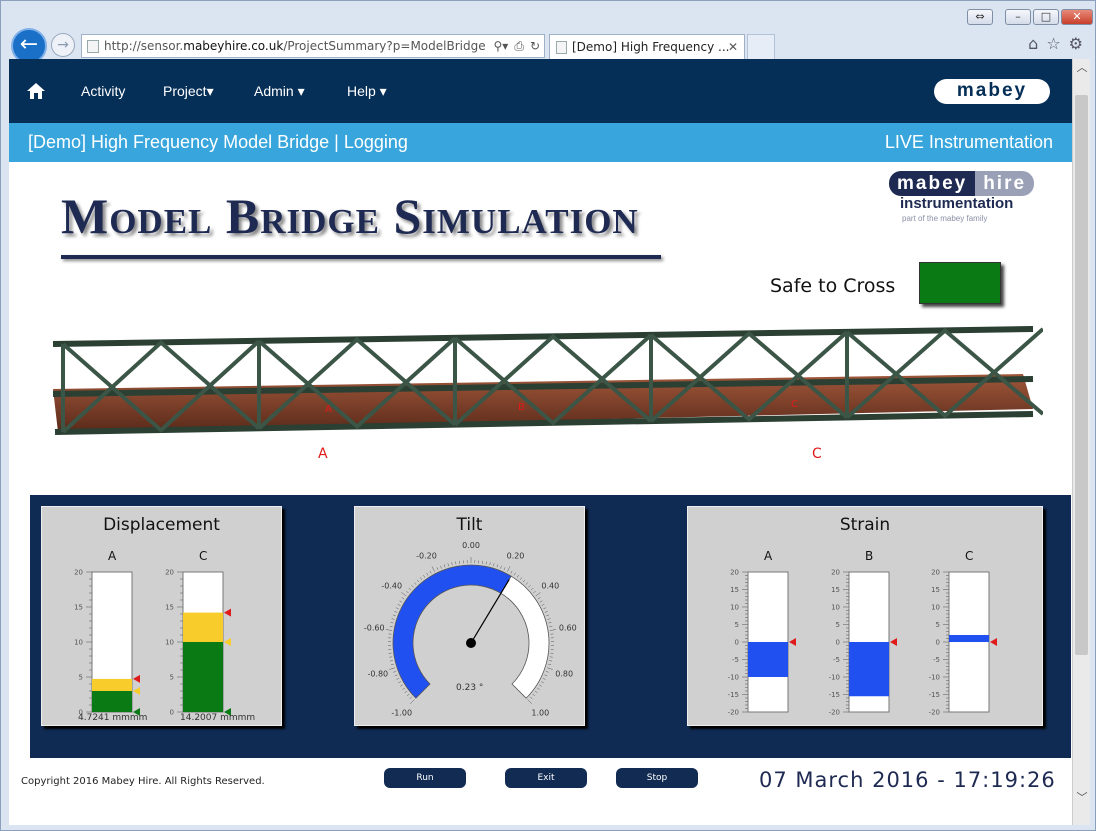  What do you see at coordinates (734, 590) in the screenshot?
I see `strain-a-tick-label: 15` at bounding box center [734, 590].